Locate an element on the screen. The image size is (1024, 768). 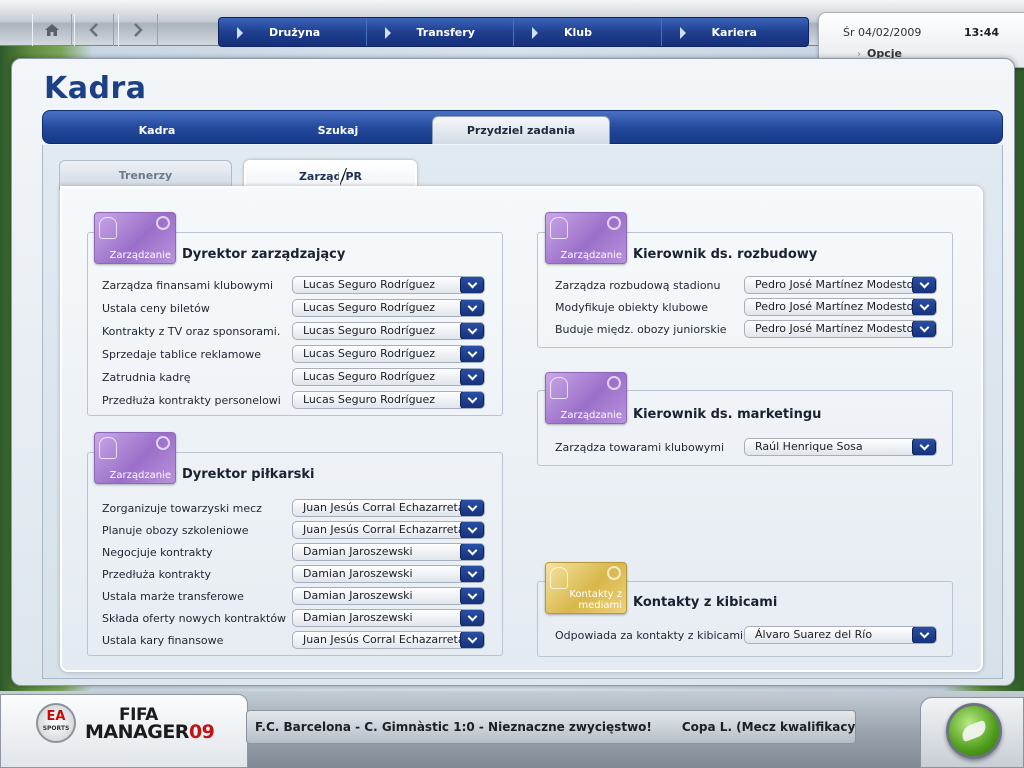
nav-klub: Klub is located at coordinates (587, 32).